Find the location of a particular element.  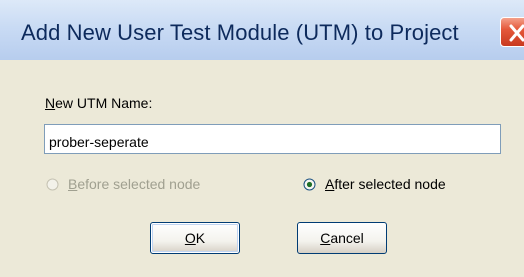

radio-before-label: efore selected node is located at coordinates (139, 184).